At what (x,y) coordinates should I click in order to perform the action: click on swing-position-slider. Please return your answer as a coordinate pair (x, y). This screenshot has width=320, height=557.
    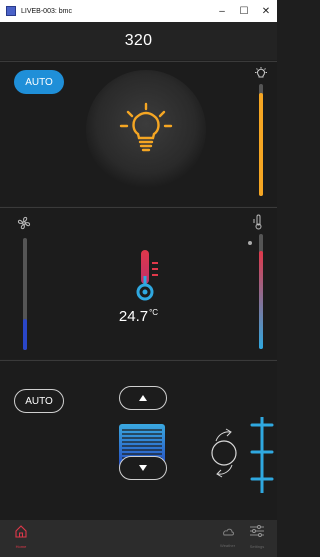
    Looking at the image, I should click on (262, 455).